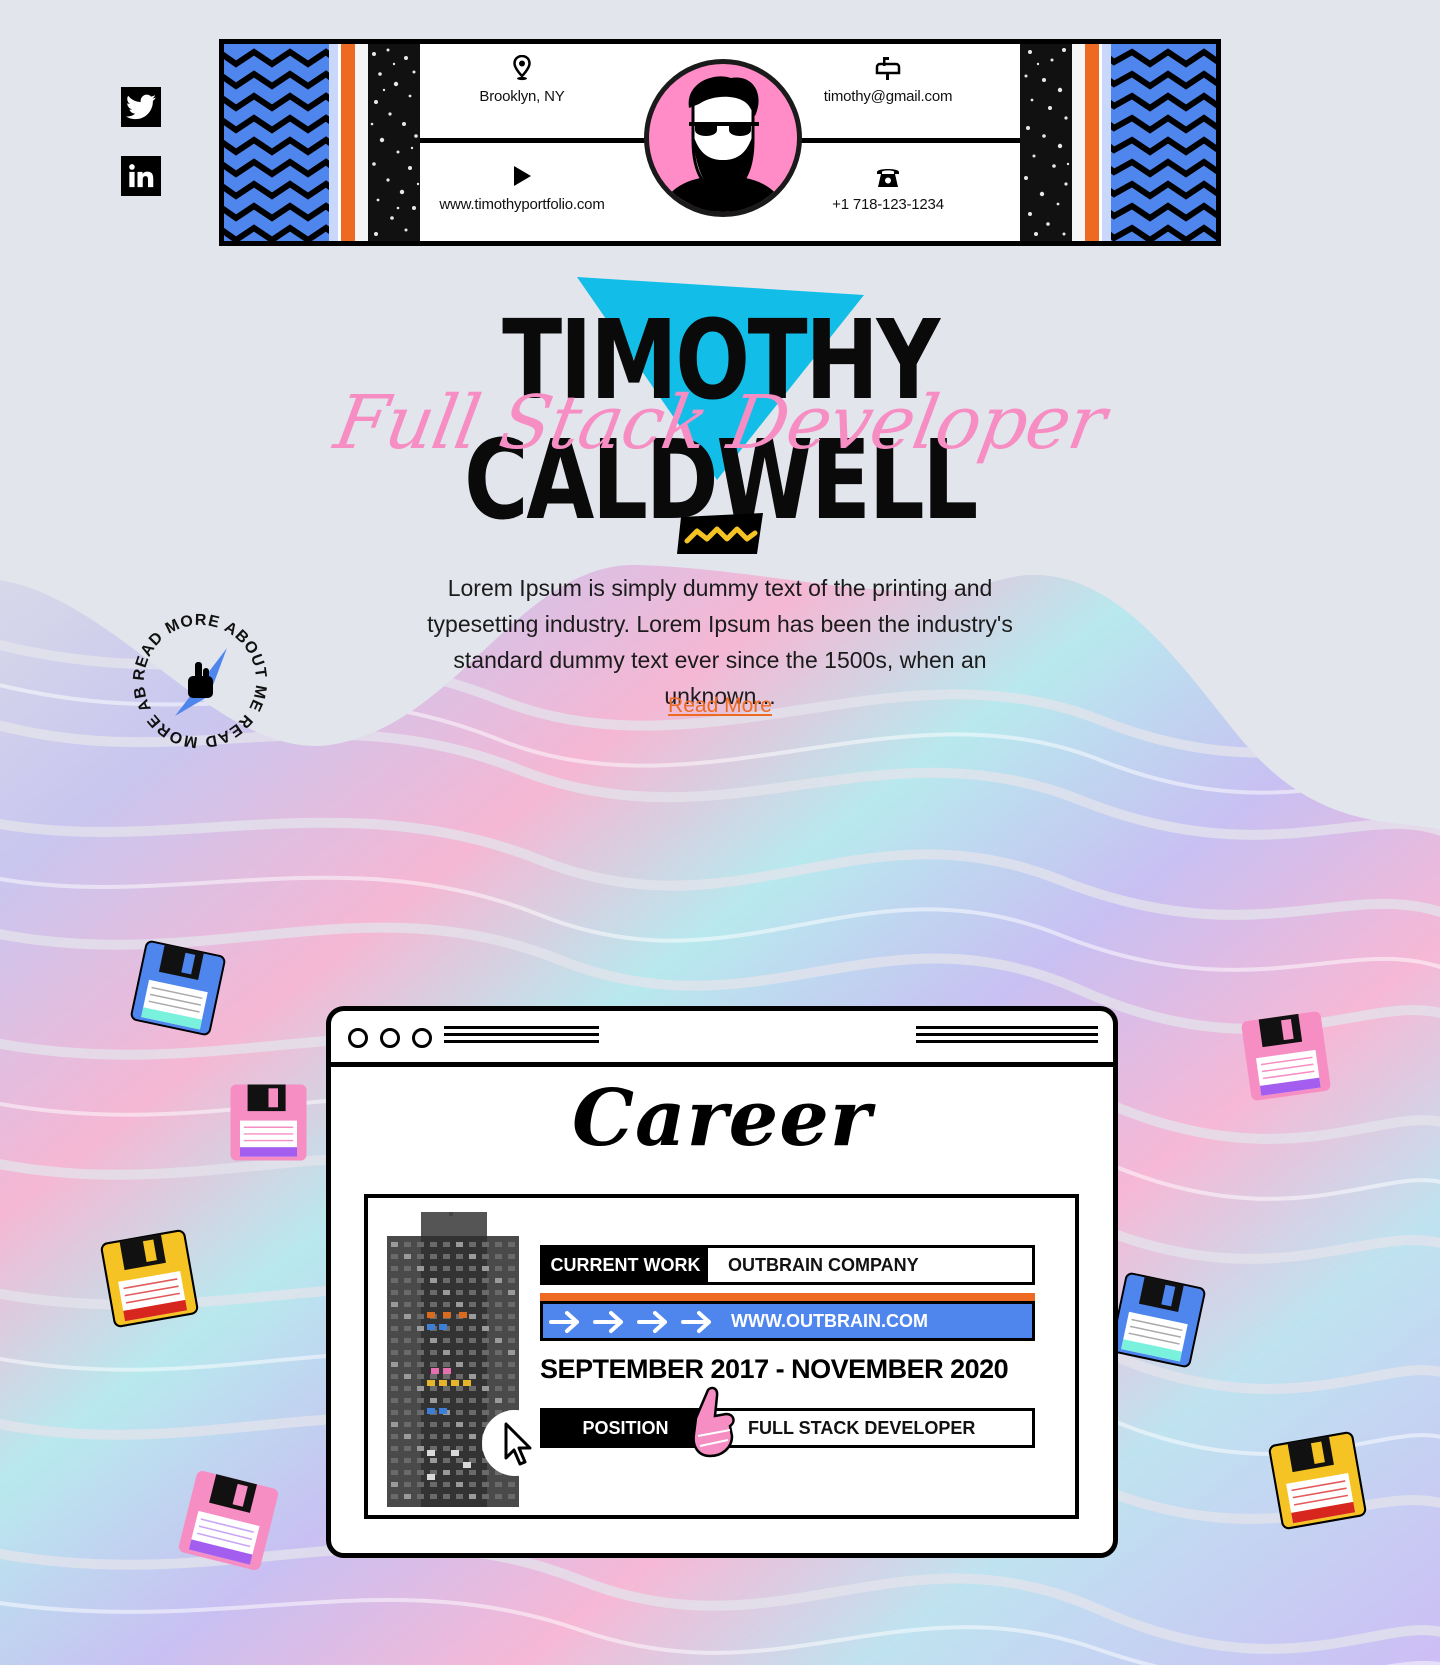  I want to click on company-url-bar: WWW.OUTBRAIN.COM, so click(787, 1321).